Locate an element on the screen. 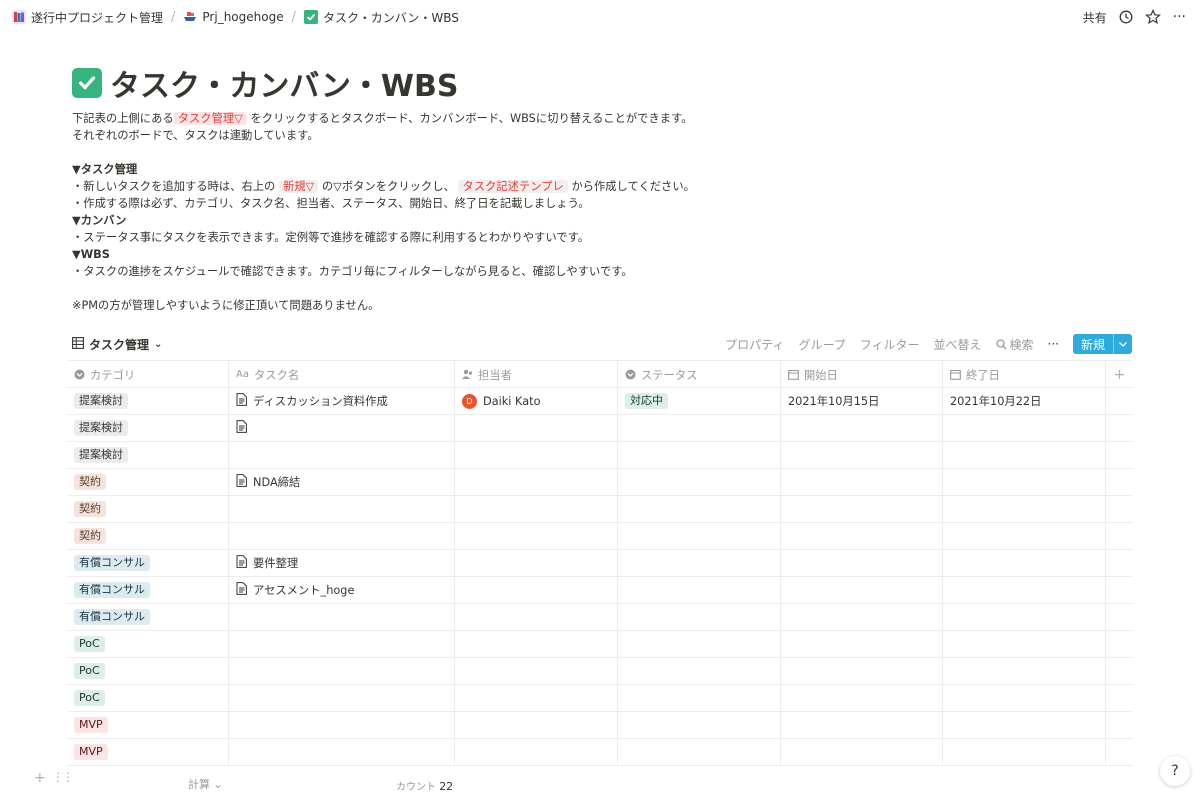  new-button: 新規 is located at coordinates (1102, 344).